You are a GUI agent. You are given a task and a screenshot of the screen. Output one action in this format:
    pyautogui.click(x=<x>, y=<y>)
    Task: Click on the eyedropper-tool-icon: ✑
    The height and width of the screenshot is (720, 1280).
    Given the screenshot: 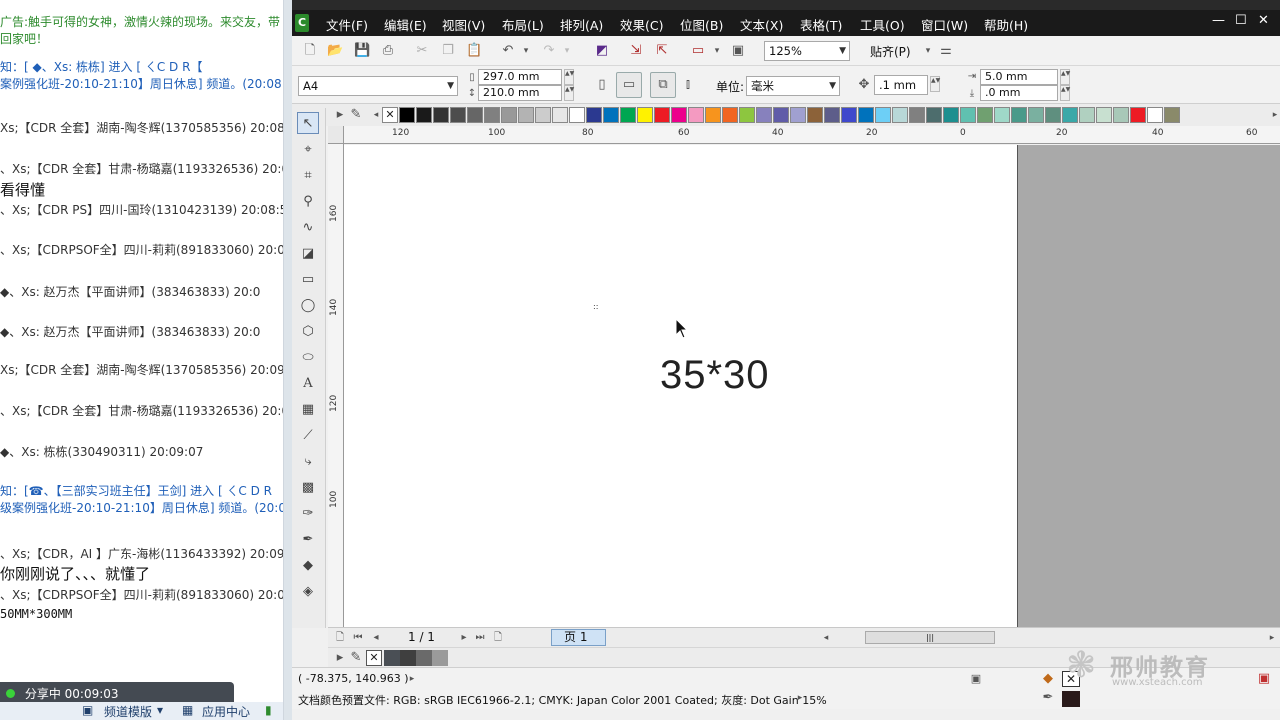 What is the action you would take?
    pyautogui.click(x=308, y=514)
    